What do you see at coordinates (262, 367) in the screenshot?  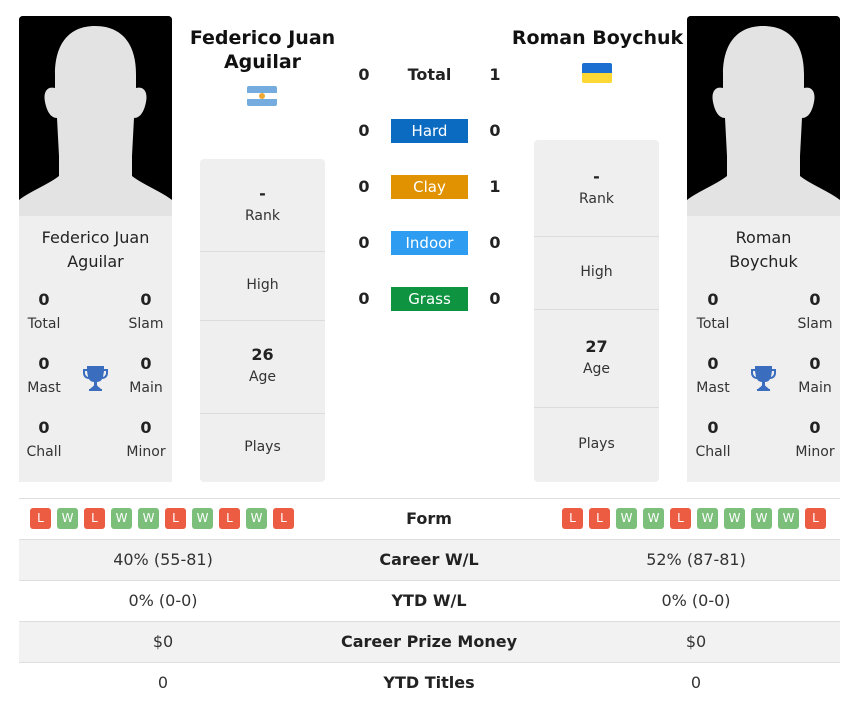 I see `player1-age: 26 Age` at bounding box center [262, 367].